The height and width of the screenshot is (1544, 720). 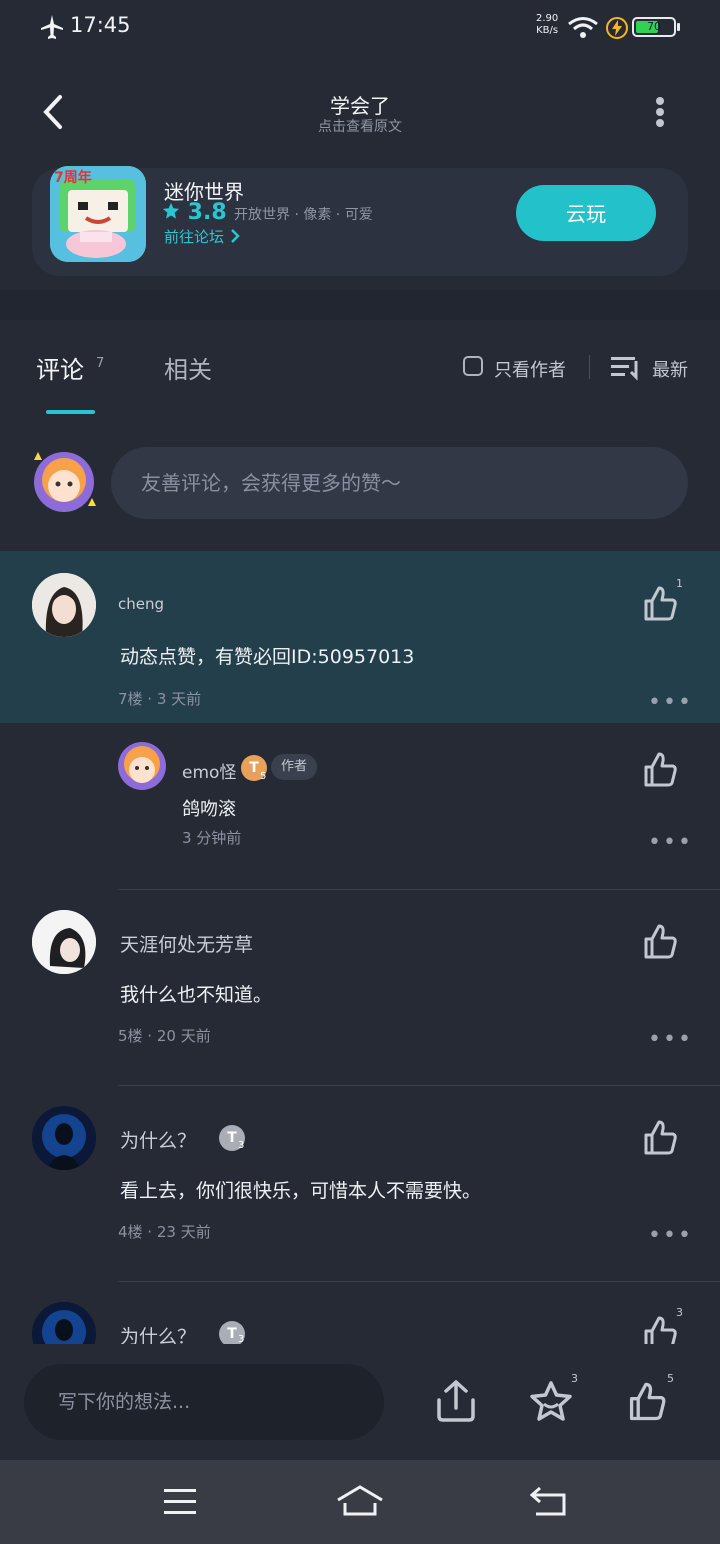 What do you see at coordinates (180, 1502) in the screenshot?
I see `menu-icon` at bounding box center [180, 1502].